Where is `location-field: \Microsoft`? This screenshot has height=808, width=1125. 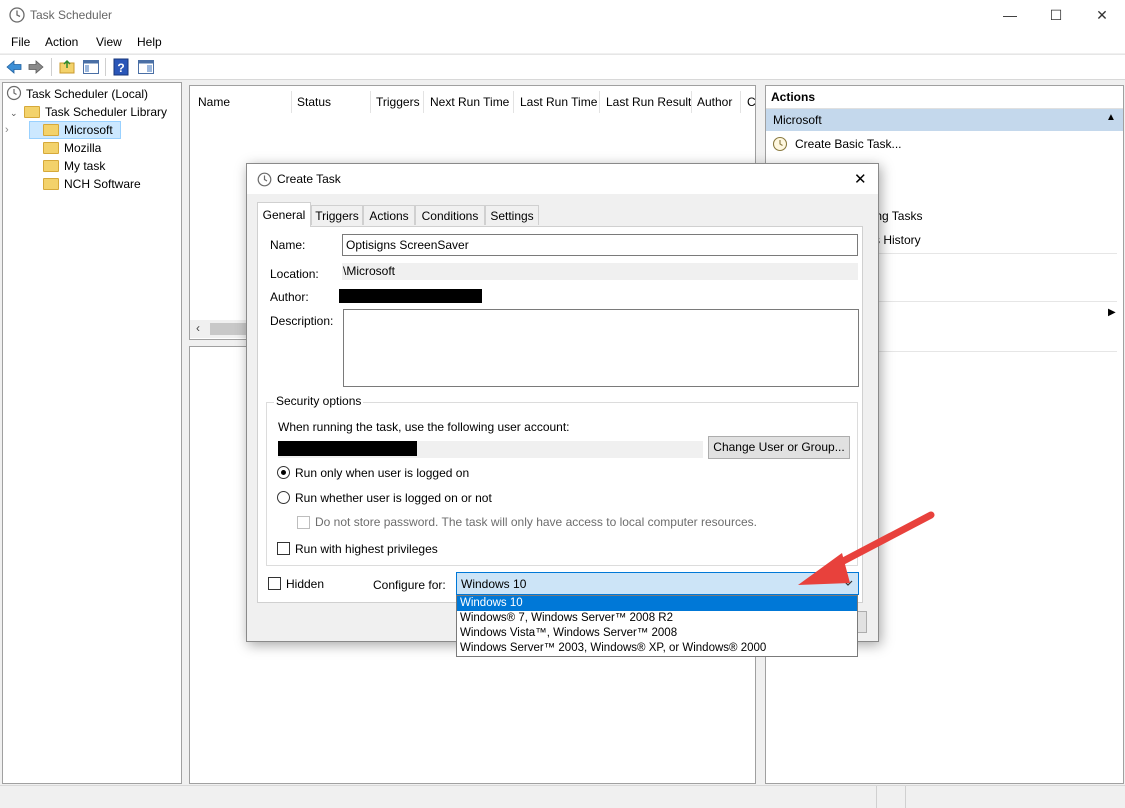 location-field: \Microsoft is located at coordinates (600, 271).